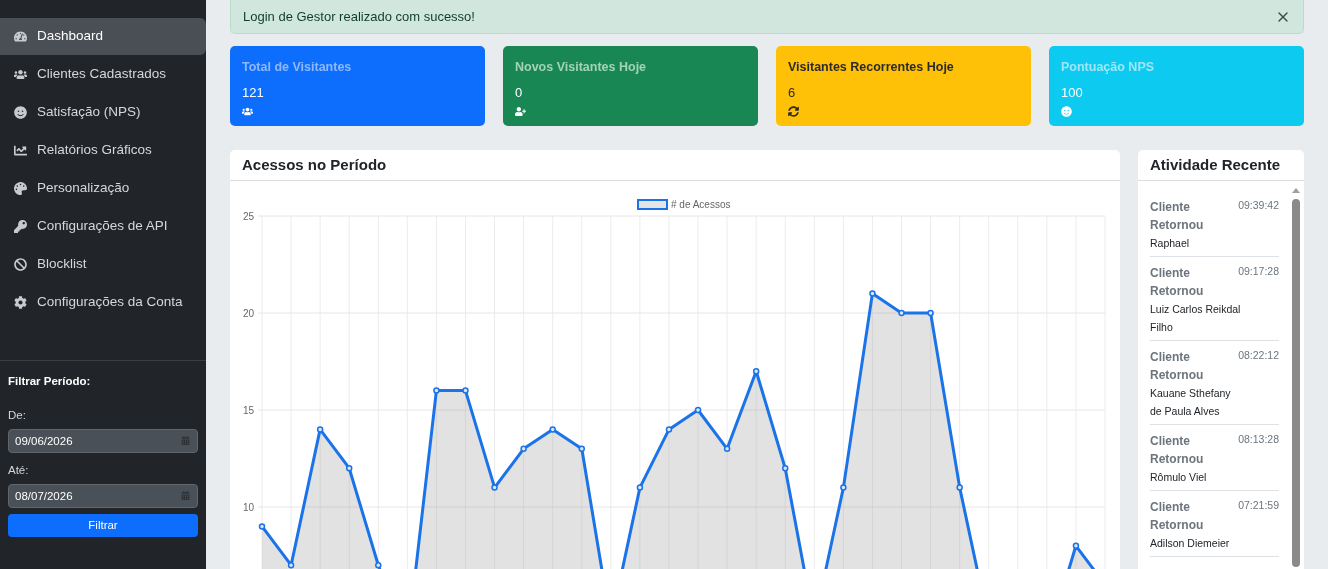 This screenshot has width=1328, height=569. What do you see at coordinates (248, 507) in the screenshot?
I see `y-axis-label: 10` at bounding box center [248, 507].